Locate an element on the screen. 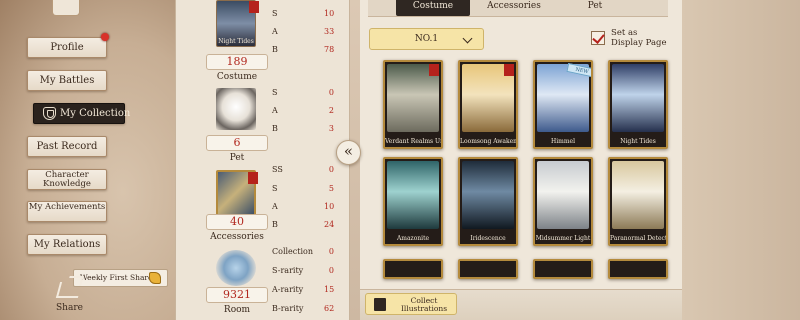 Image resolution: width=800 pixels, height=320 pixels. card-name: Verdant Realms Un is located at coordinates (414, 141).